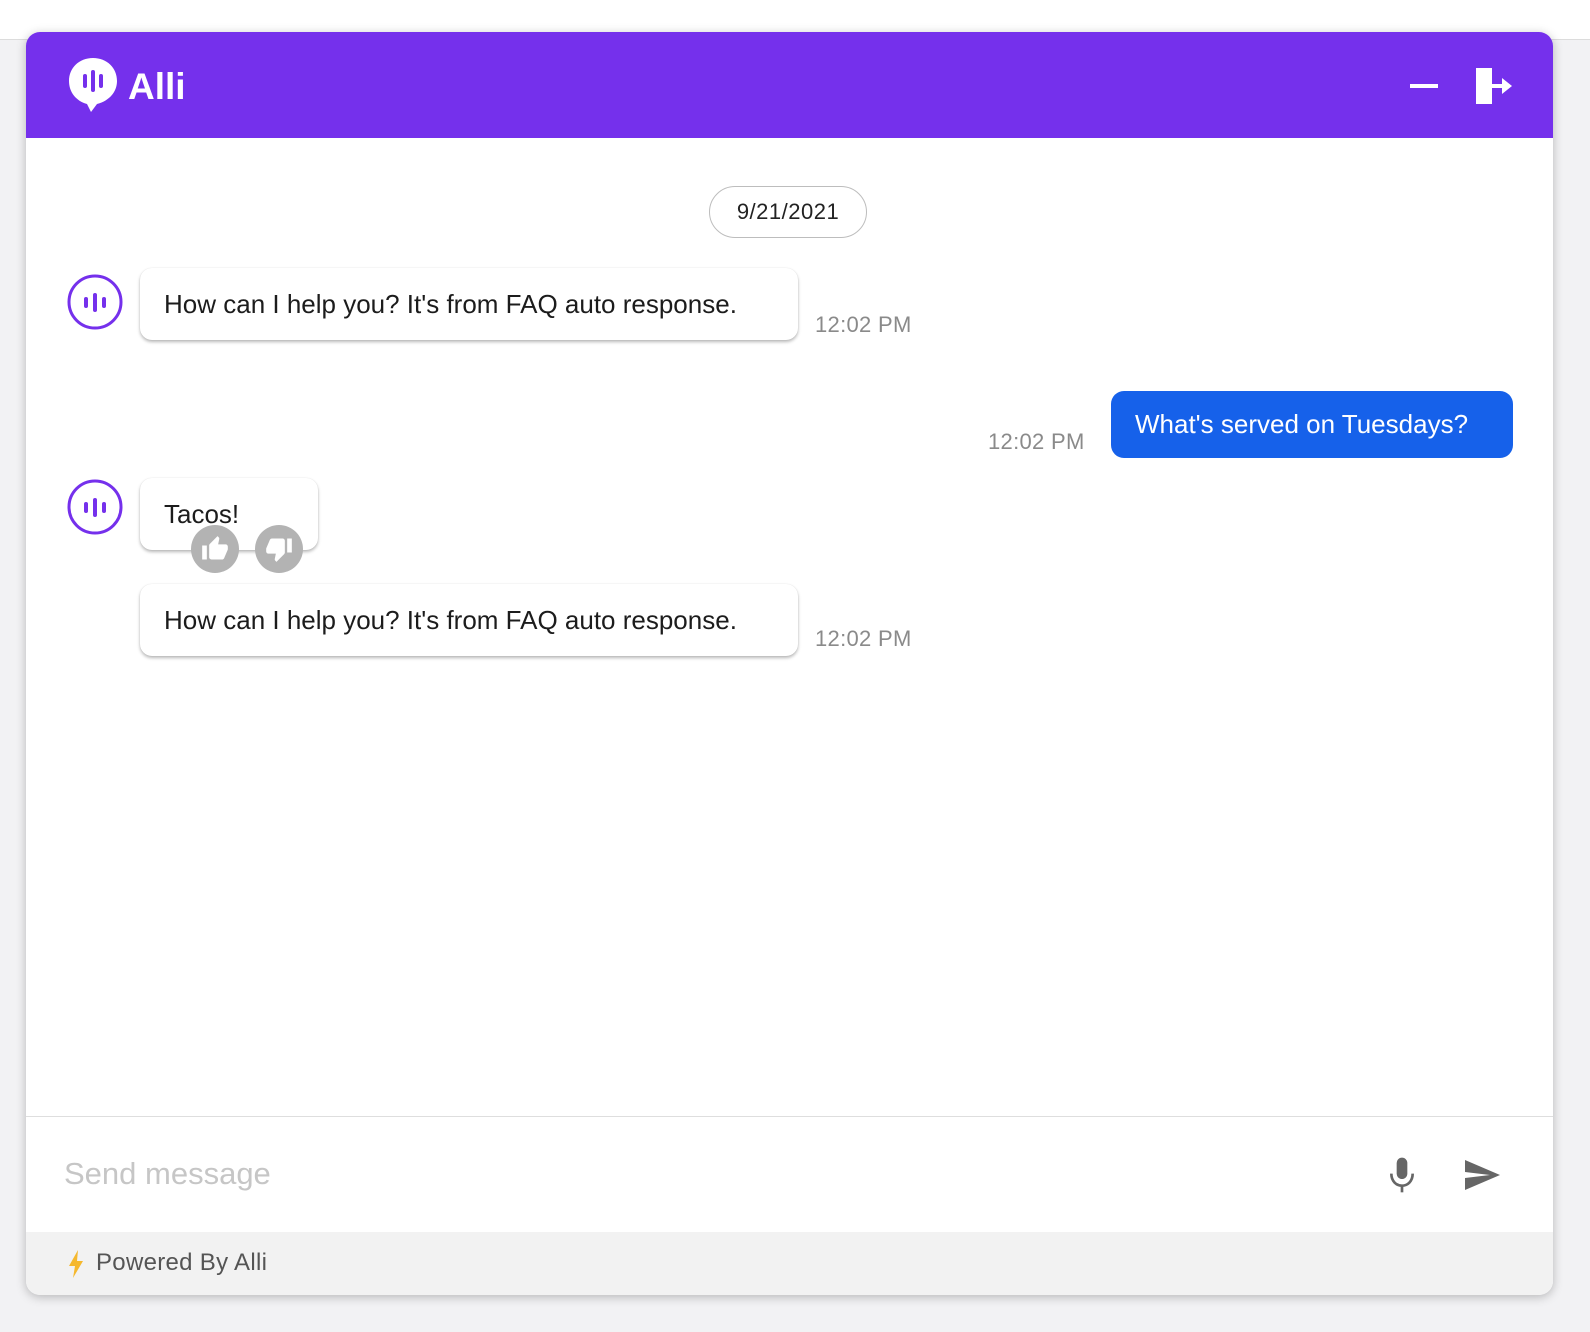  Describe the element at coordinates (789, 1263) in the screenshot. I see `widget-footer: Powered By Alli` at that location.